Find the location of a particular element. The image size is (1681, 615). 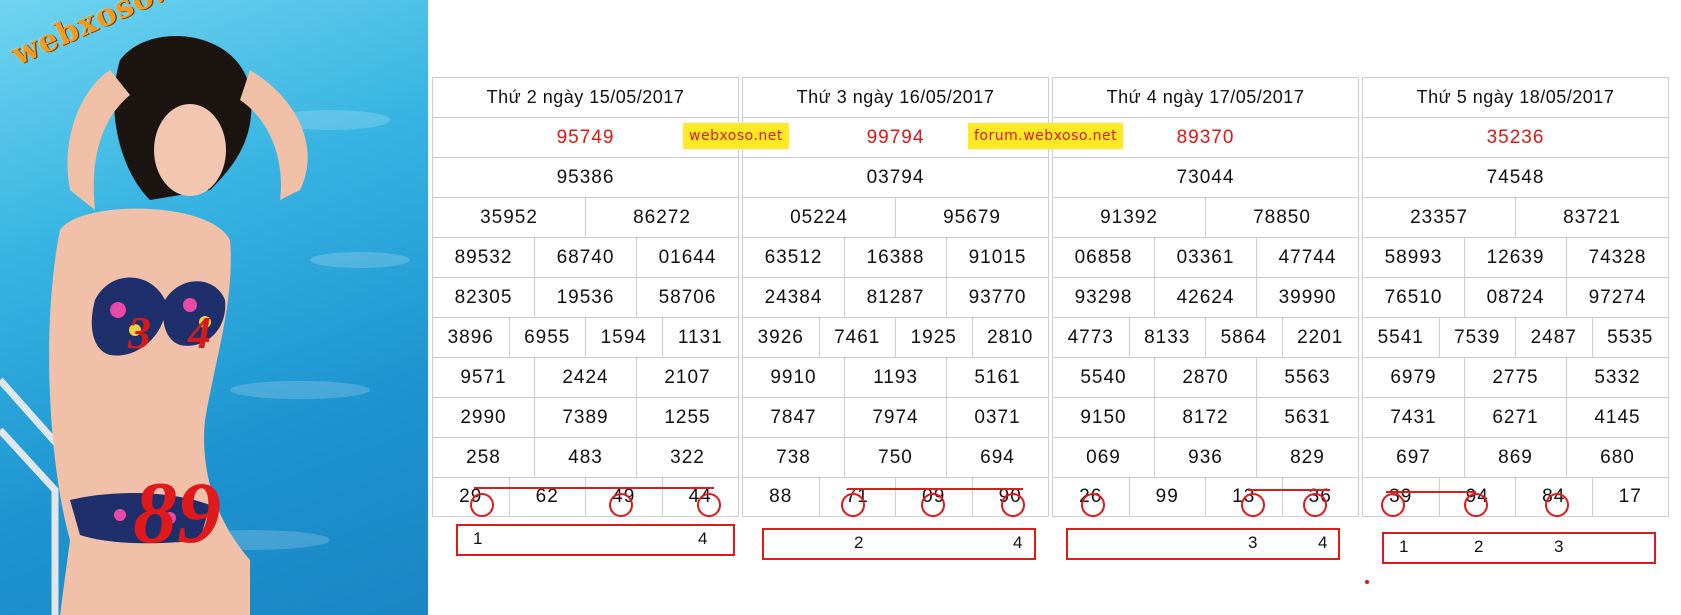

forum-tag: forum.webxoso.net is located at coordinates (1046, 136).